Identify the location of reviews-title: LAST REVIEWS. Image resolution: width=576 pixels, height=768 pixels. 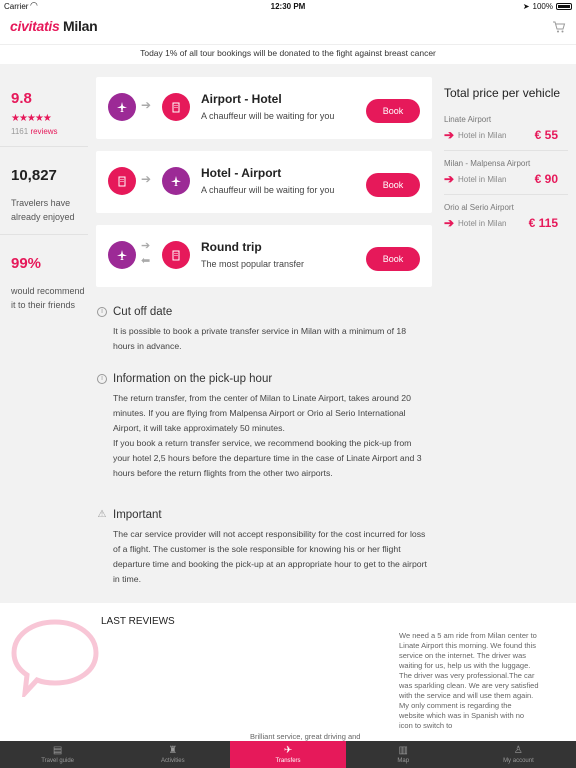
(138, 621).